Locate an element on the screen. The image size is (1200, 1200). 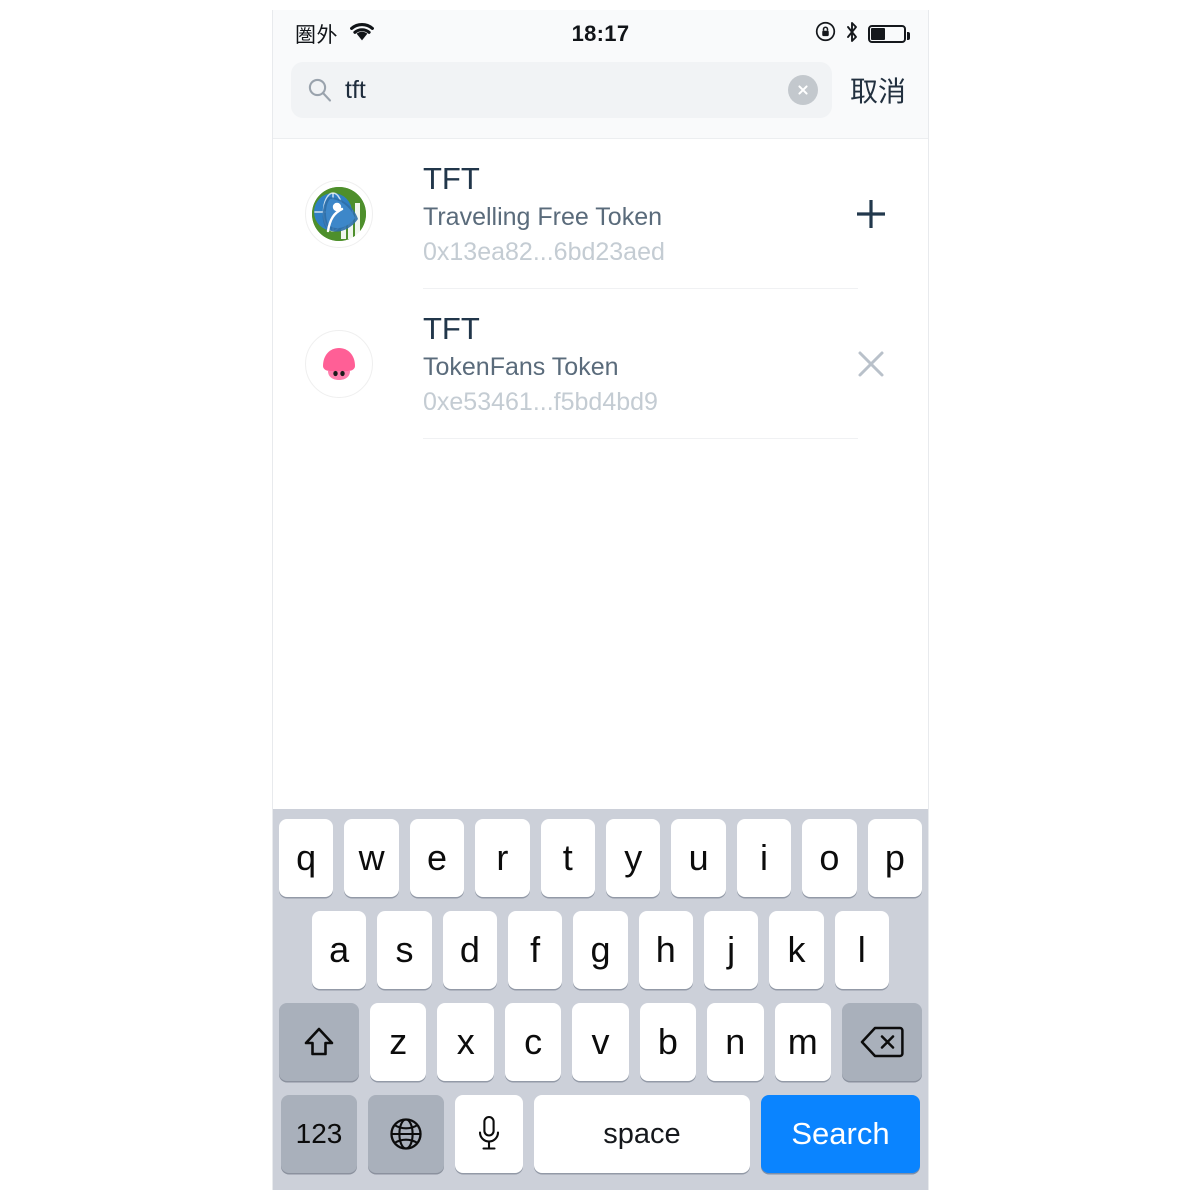
language-globe-key is located at coordinates (406, 1134).